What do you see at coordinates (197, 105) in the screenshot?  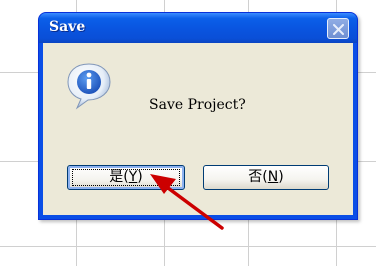 I see `dialog-message: Save Project?` at bounding box center [197, 105].